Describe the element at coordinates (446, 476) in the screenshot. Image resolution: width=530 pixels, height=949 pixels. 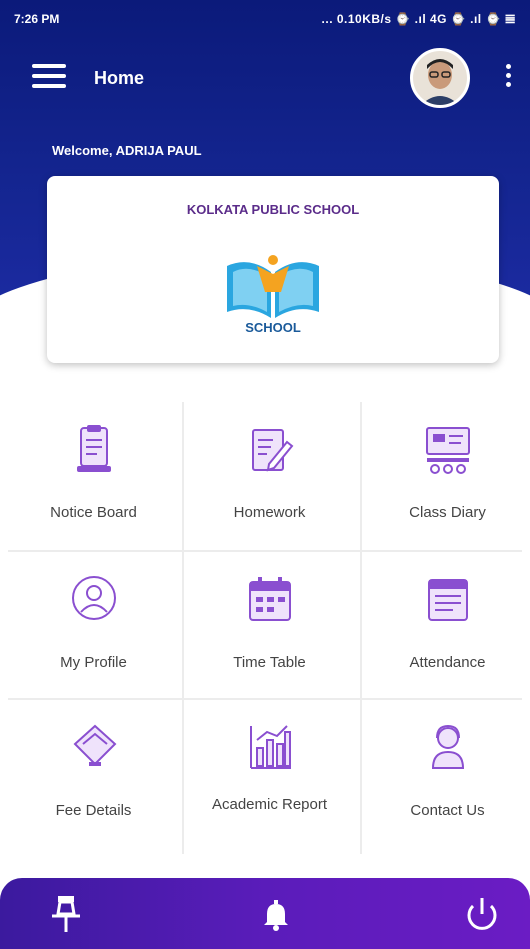
I see `class-diary-tile: Class Diary` at that location.